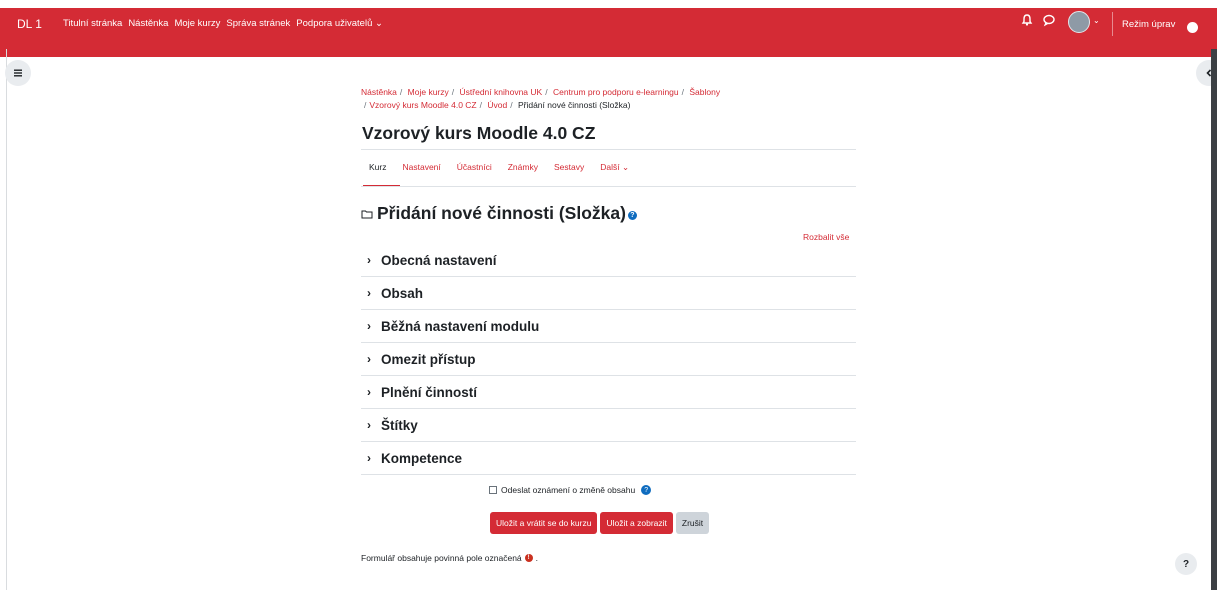 The height and width of the screenshot is (590, 1217). I want to click on tab-more: Další ⌄, so click(614, 167).